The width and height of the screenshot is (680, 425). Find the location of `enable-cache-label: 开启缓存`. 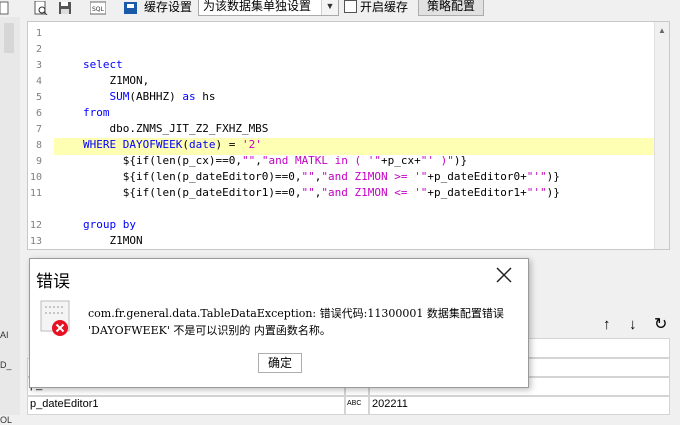

enable-cache-label: 开启缓存 is located at coordinates (384, 7).